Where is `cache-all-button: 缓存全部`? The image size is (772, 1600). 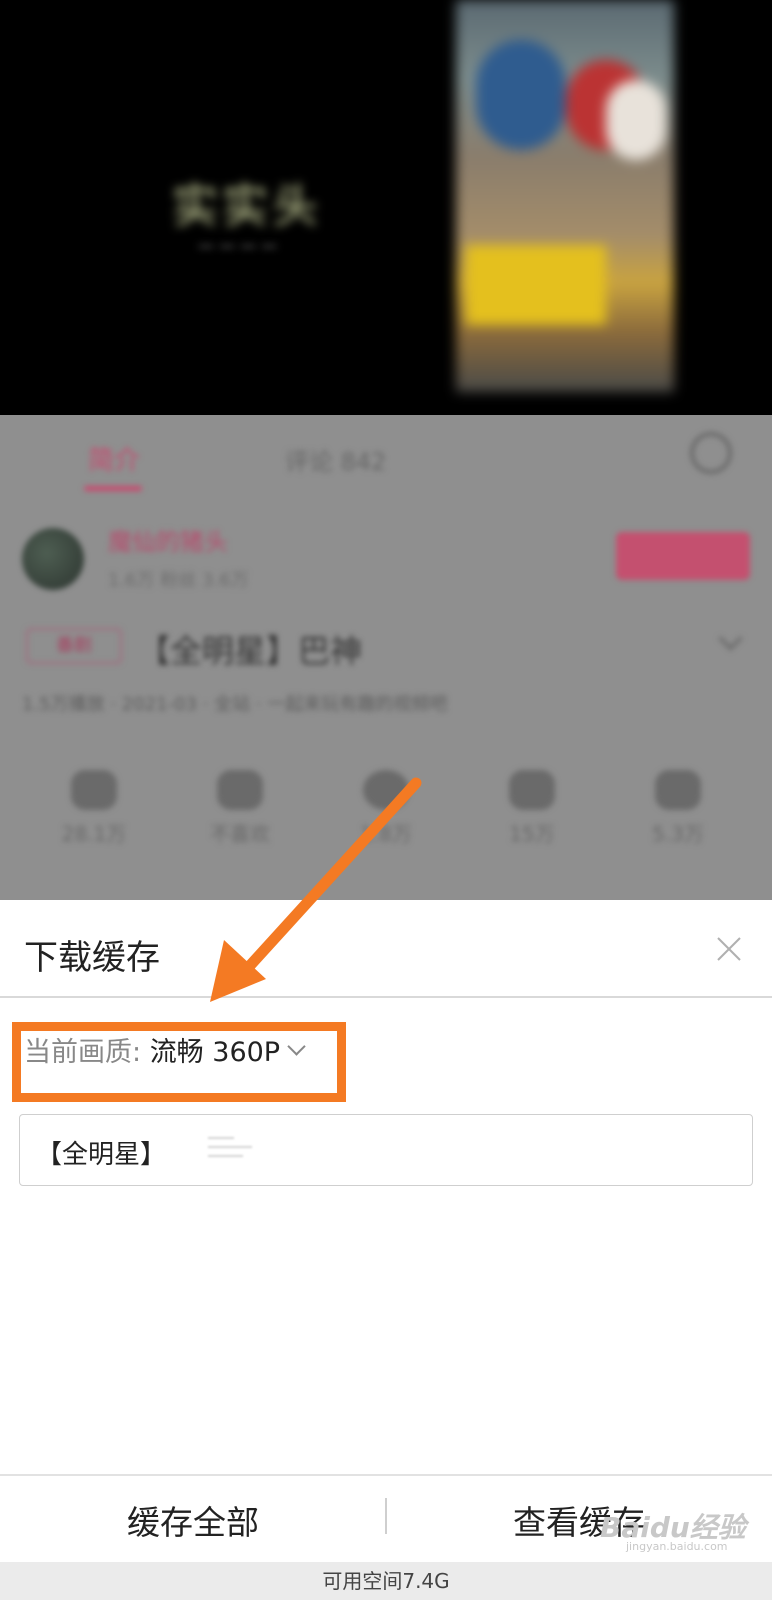 cache-all-button: 缓存全部 is located at coordinates (193, 1520).